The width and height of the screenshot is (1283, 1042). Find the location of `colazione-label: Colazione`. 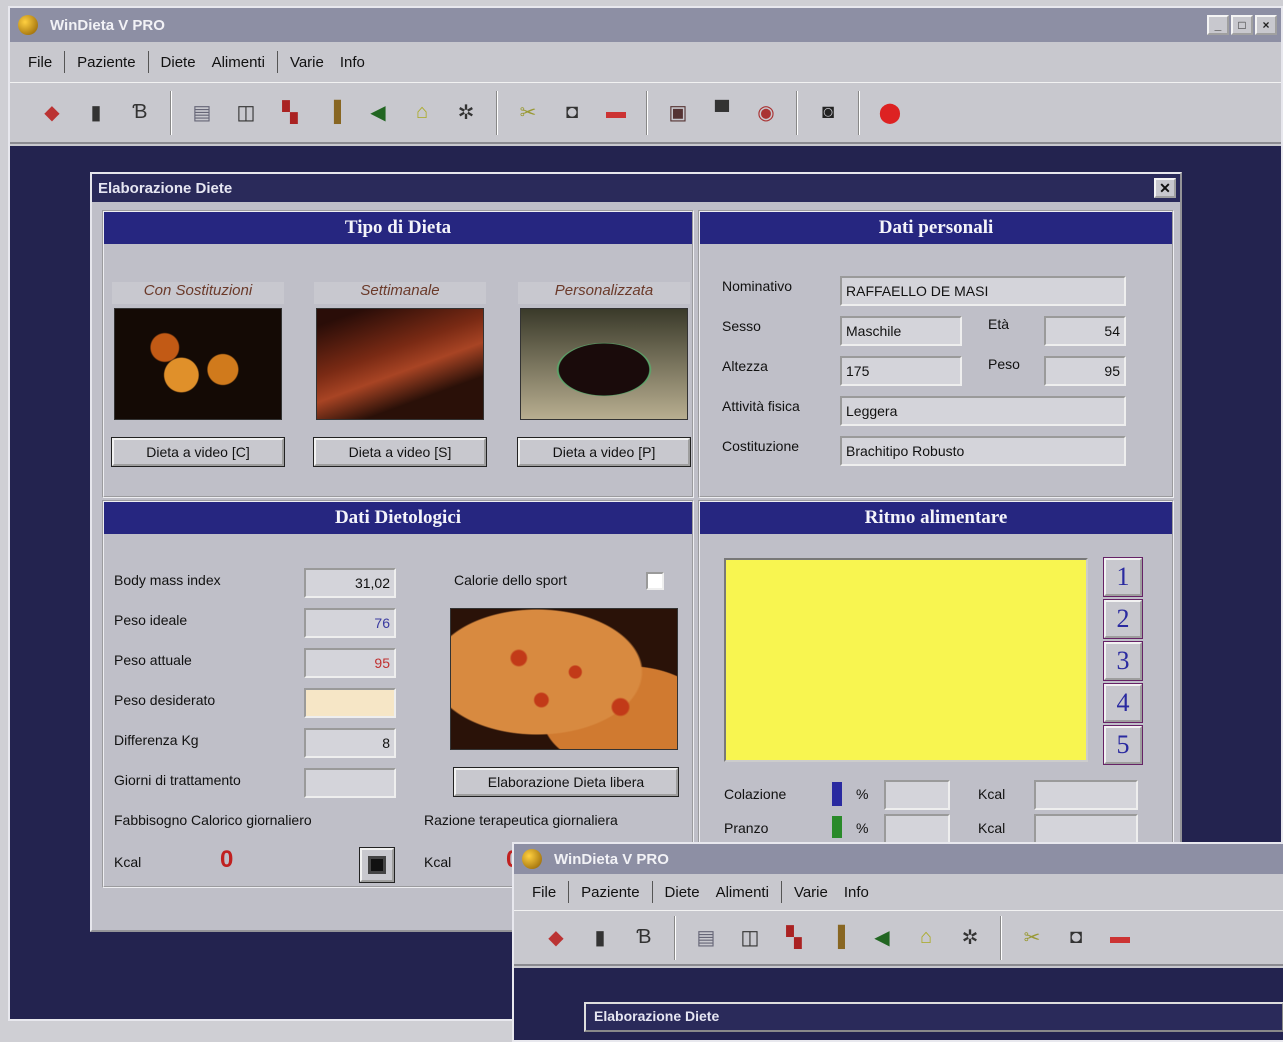

colazione-label: Colazione is located at coordinates (755, 794).